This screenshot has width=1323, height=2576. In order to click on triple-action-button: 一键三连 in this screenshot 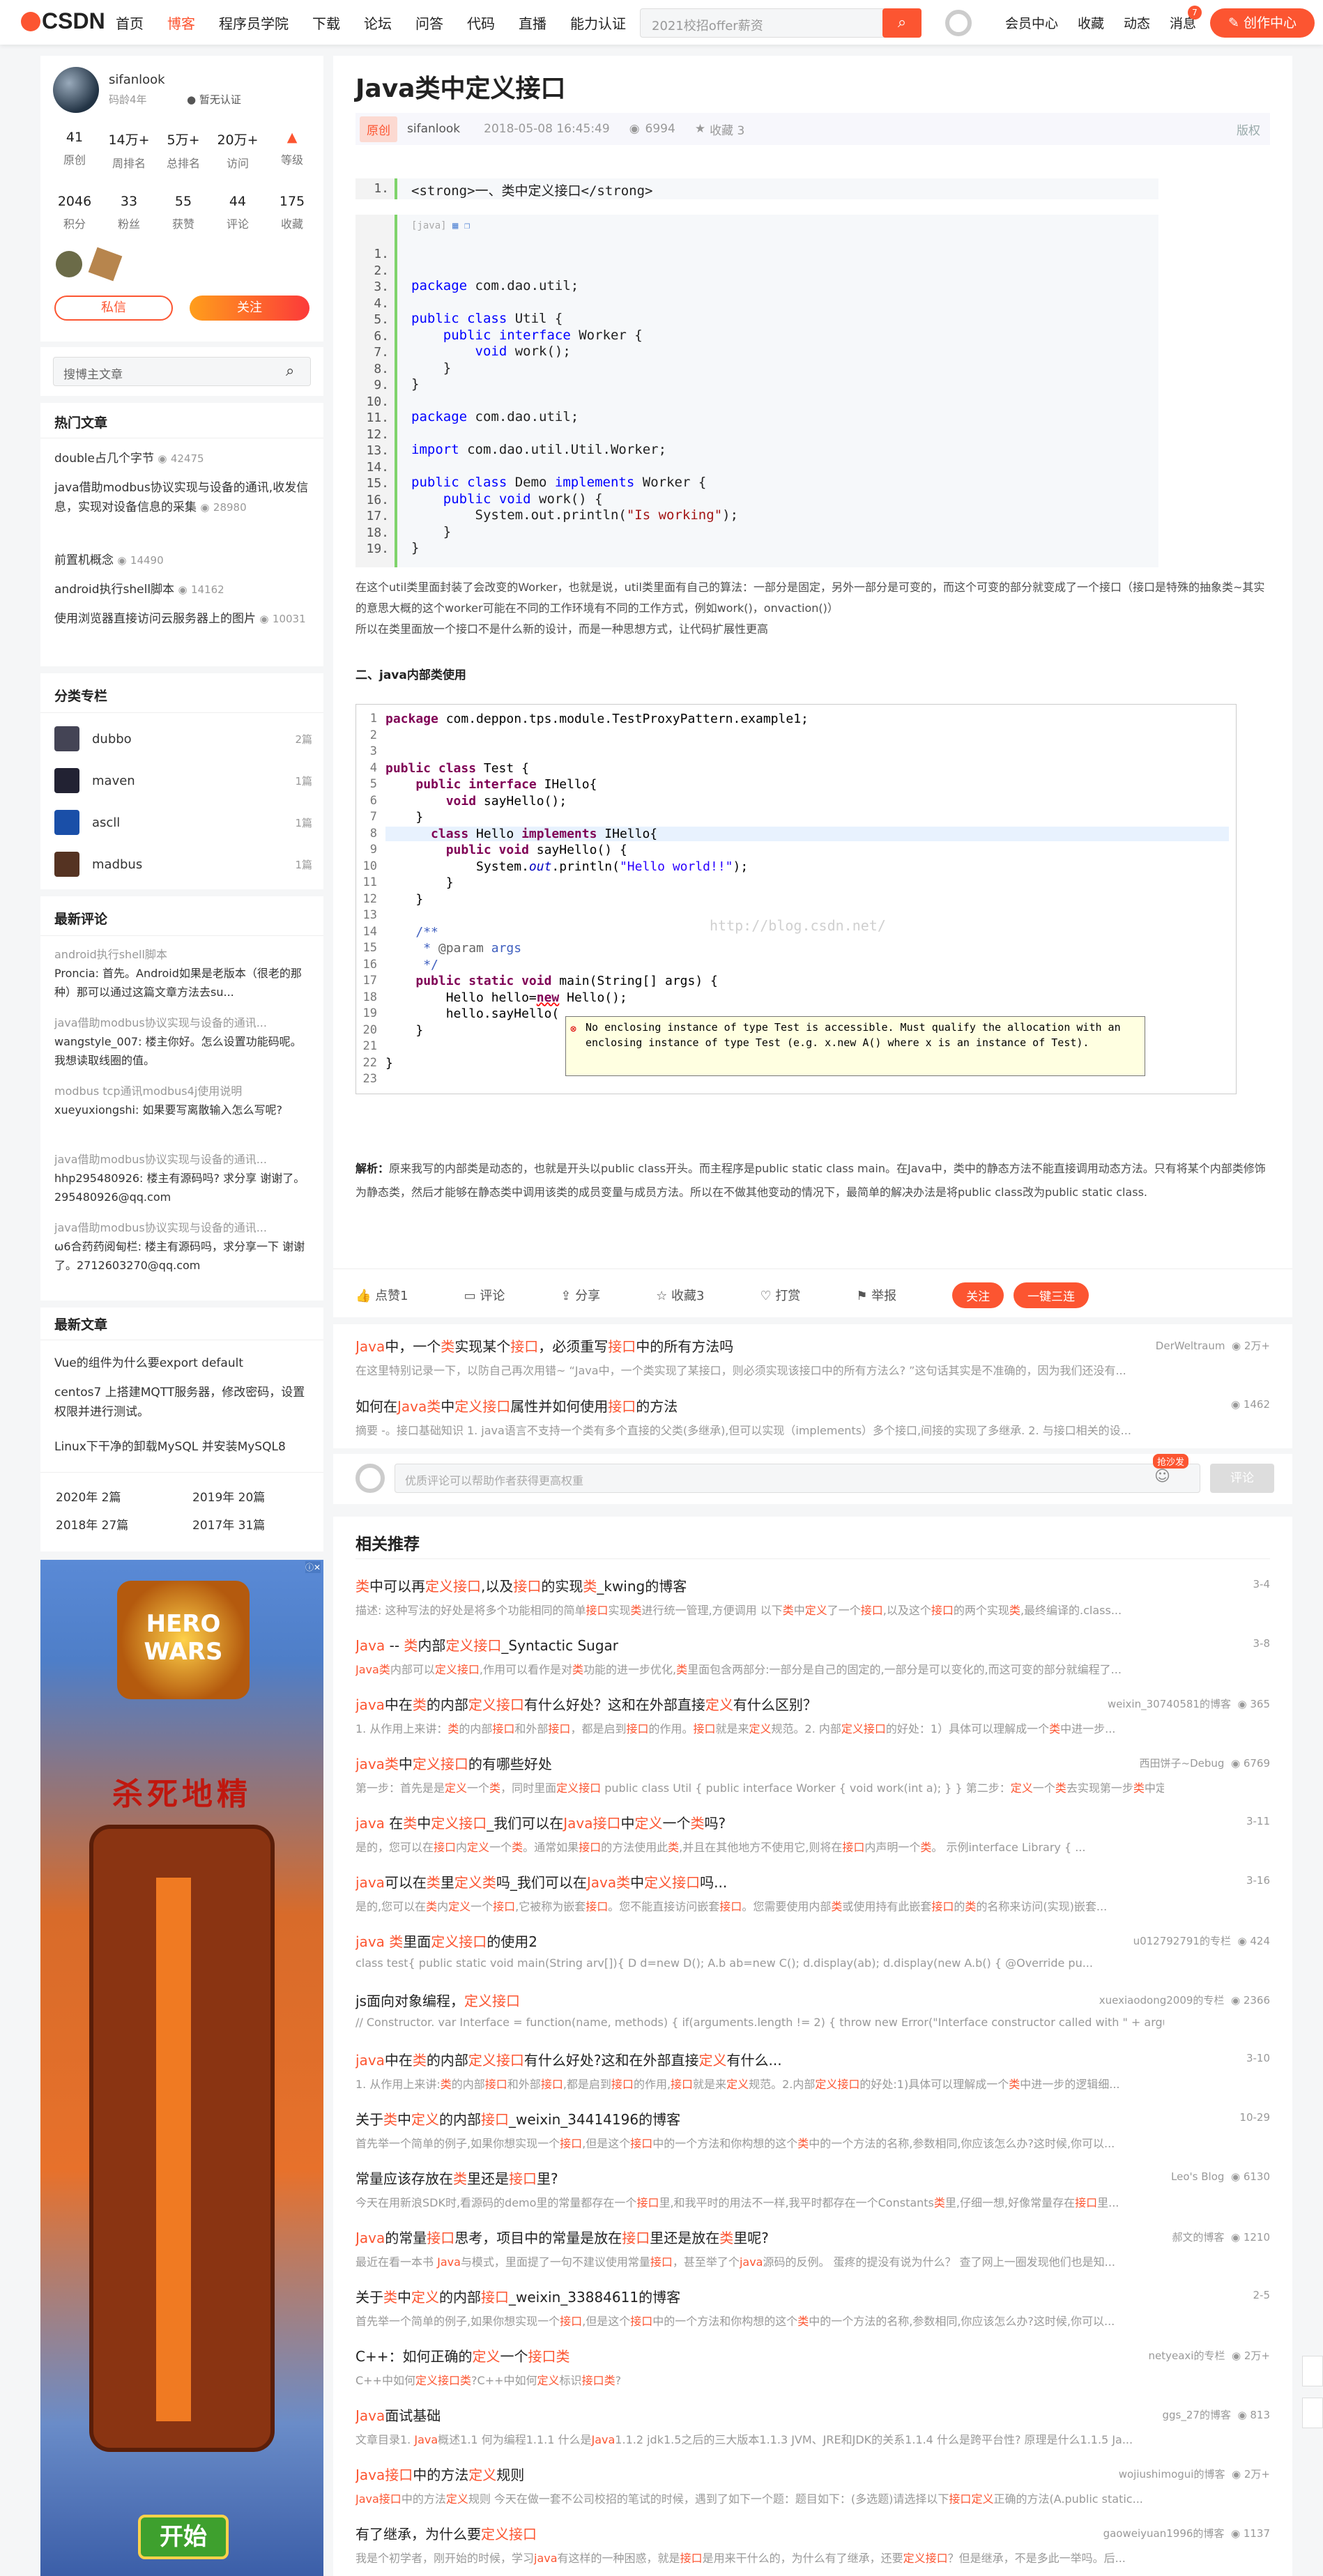, I will do `click(1052, 1295)`.